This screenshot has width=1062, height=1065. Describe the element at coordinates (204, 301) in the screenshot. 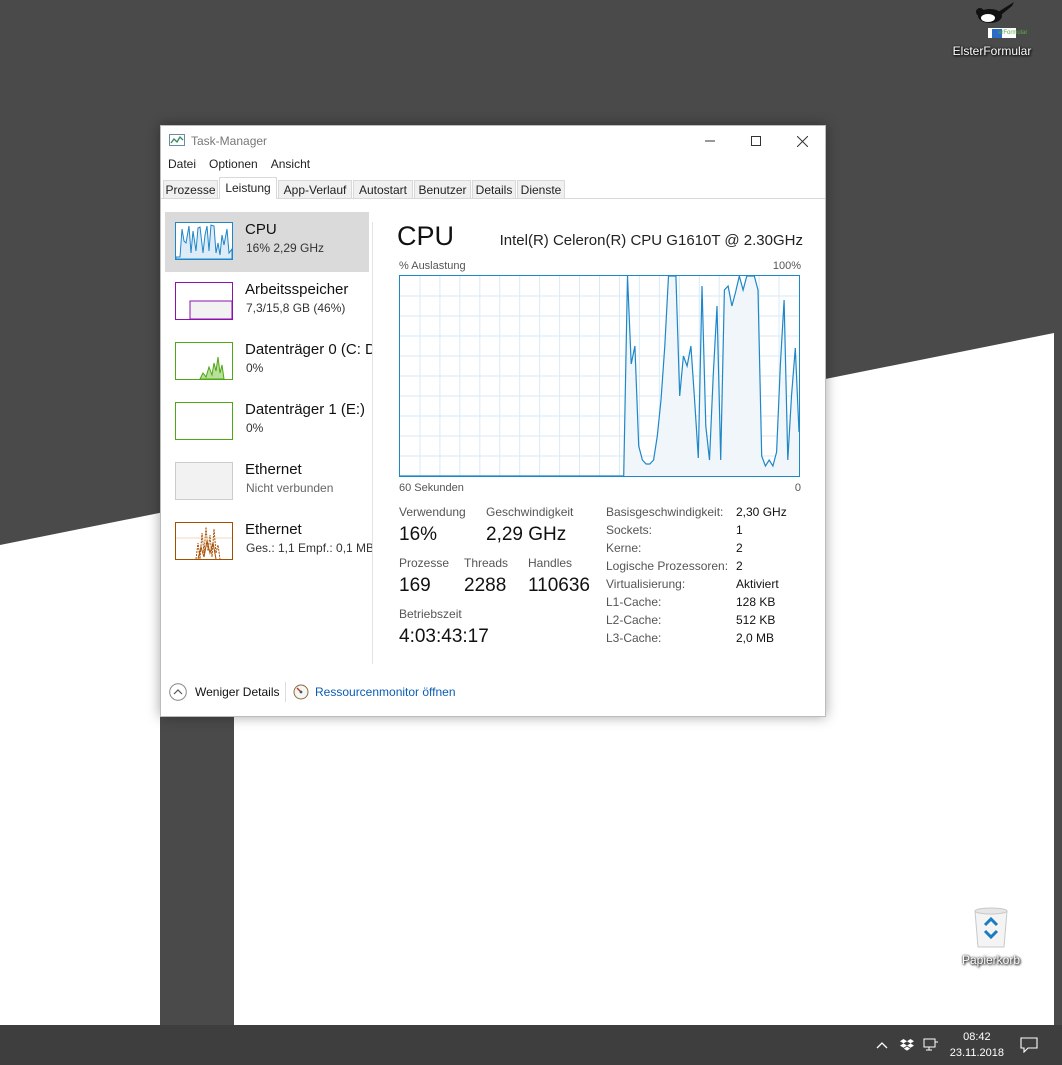

I see `memory-thumbnail` at that location.